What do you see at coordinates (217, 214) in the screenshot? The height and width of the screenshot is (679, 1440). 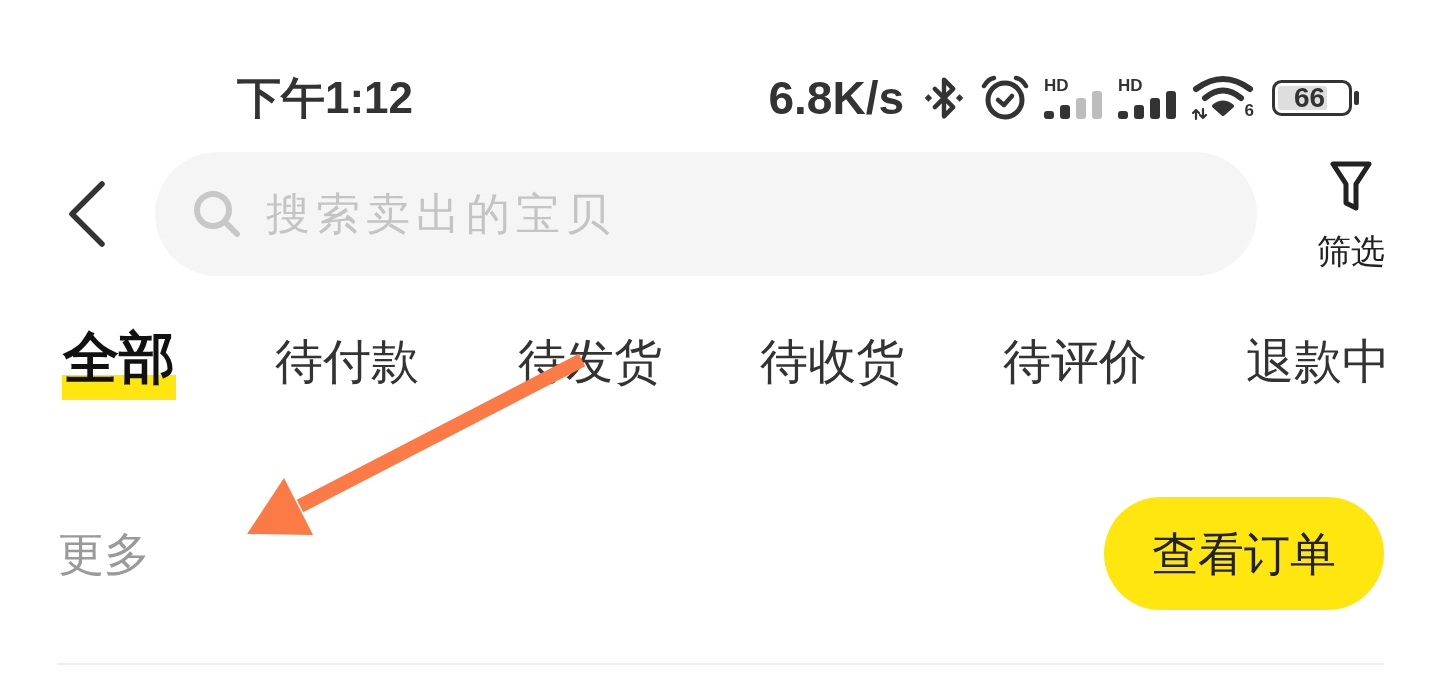 I see `search-icon` at bounding box center [217, 214].